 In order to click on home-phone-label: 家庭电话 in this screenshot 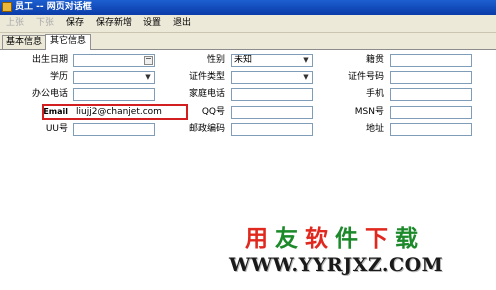, I will do `click(206, 94)`.